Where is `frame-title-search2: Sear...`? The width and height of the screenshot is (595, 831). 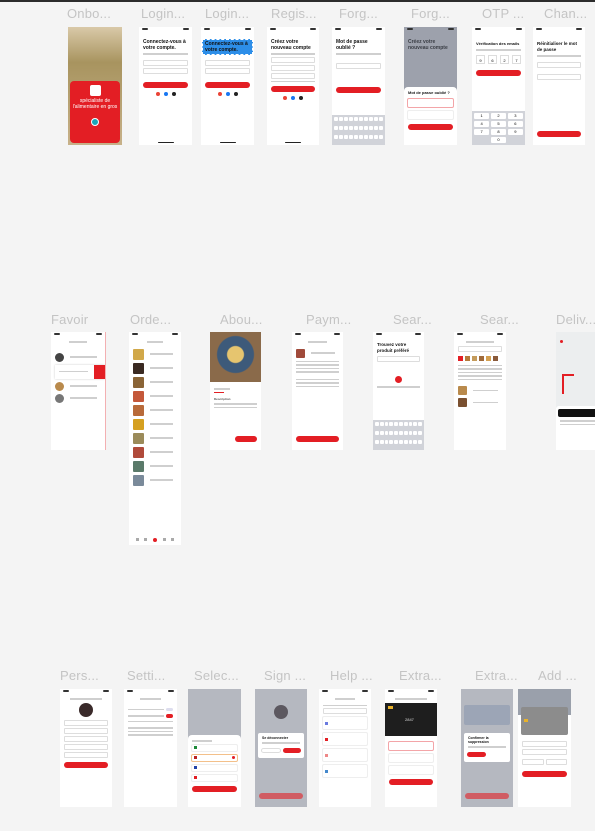
frame-title-search2: Sear... is located at coordinates (499, 319).